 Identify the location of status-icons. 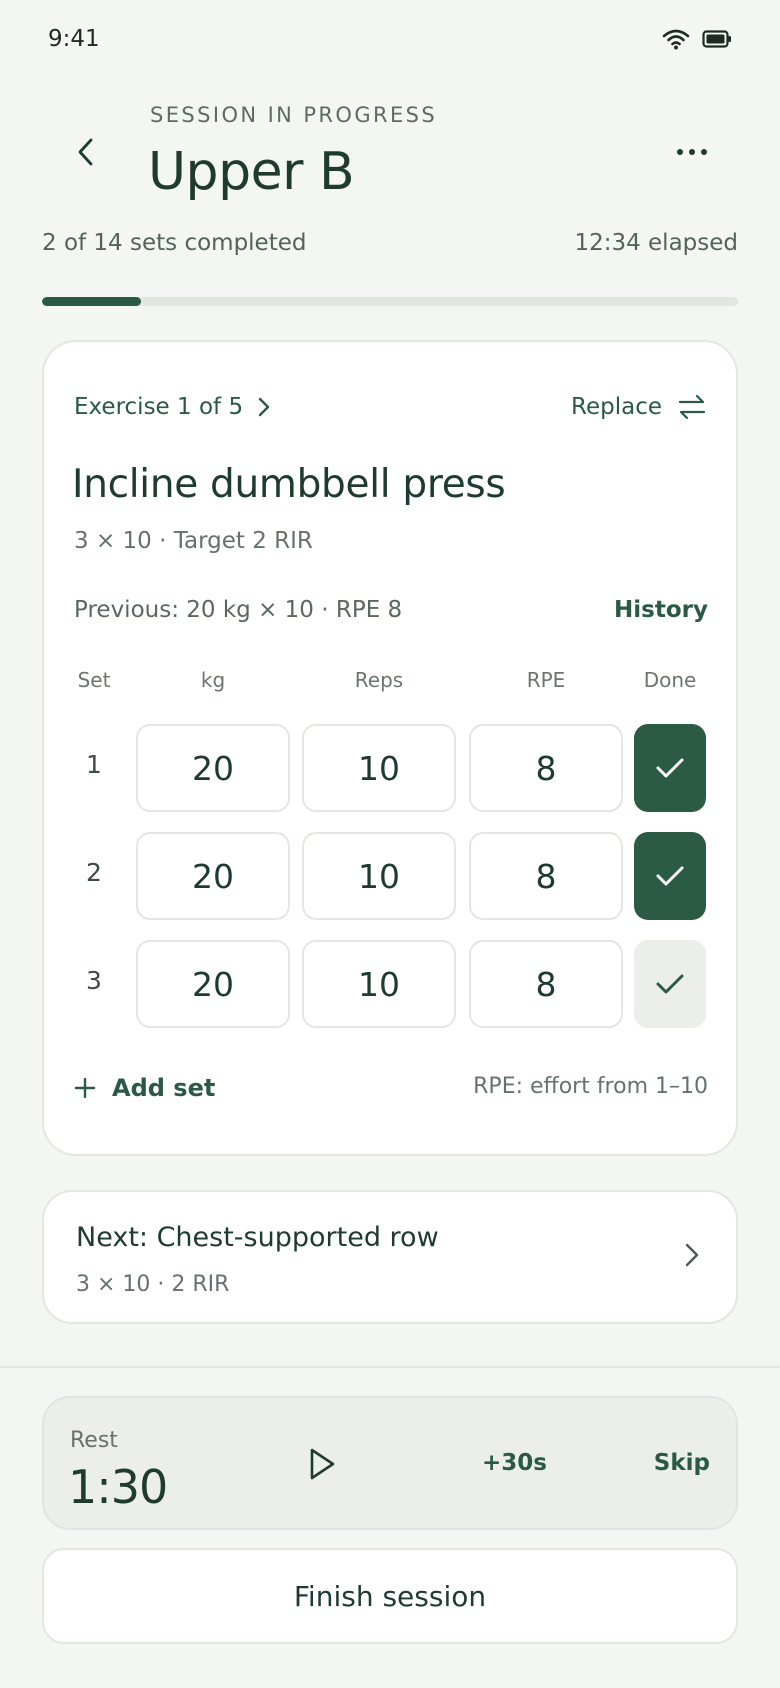
(697, 41).